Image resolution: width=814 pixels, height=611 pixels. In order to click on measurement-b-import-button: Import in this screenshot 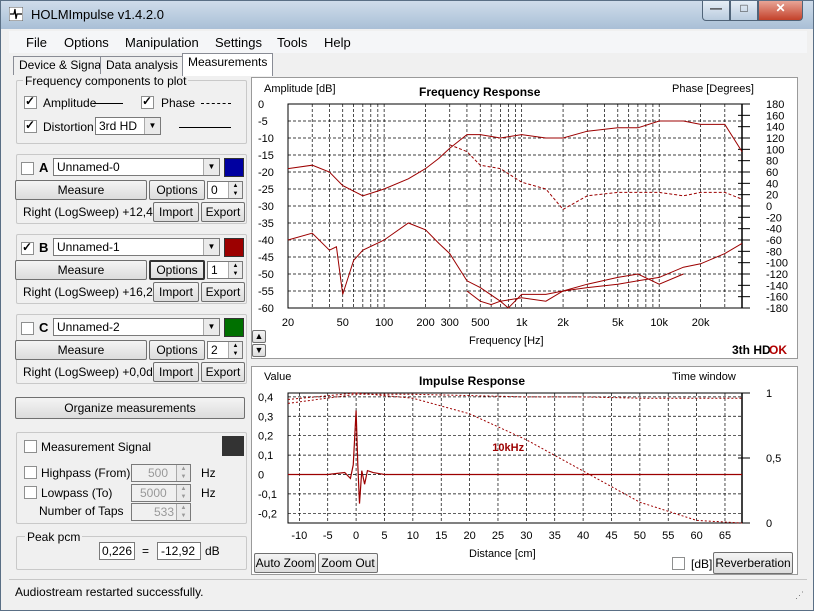, I will do `click(176, 292)`.